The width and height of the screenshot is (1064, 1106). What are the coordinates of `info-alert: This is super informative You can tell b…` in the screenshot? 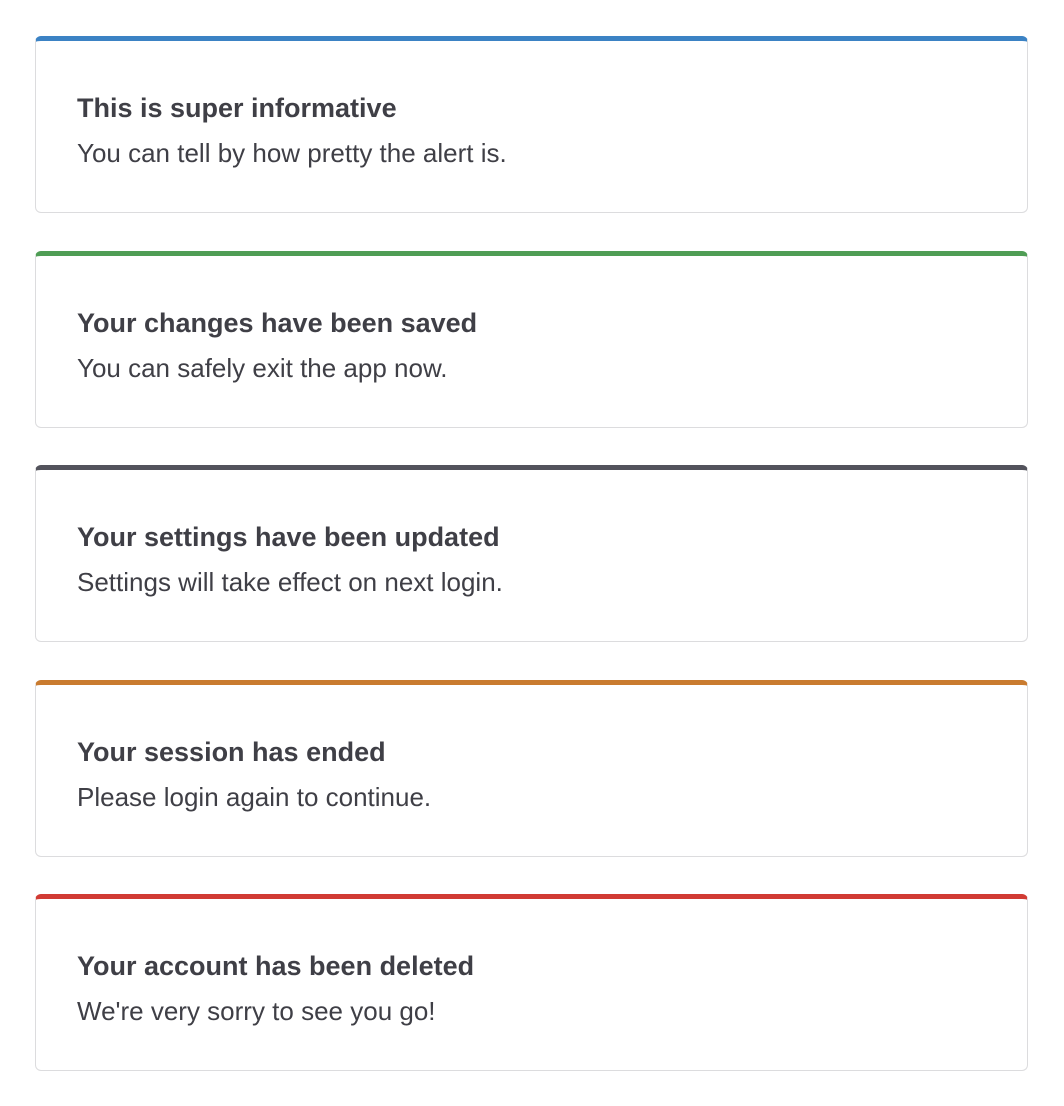 It's located at (531, 124).